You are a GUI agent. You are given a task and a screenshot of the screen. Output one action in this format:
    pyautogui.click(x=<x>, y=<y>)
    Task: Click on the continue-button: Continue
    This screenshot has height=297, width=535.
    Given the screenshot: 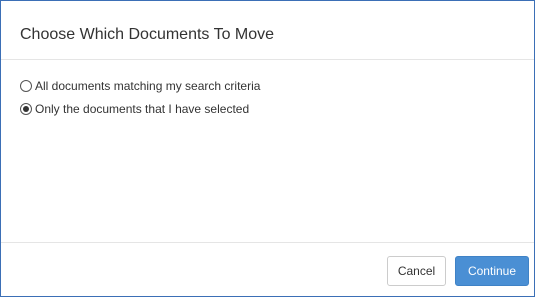 What is the action you would take?
    pyautogui.click(x=492, y=271)
    